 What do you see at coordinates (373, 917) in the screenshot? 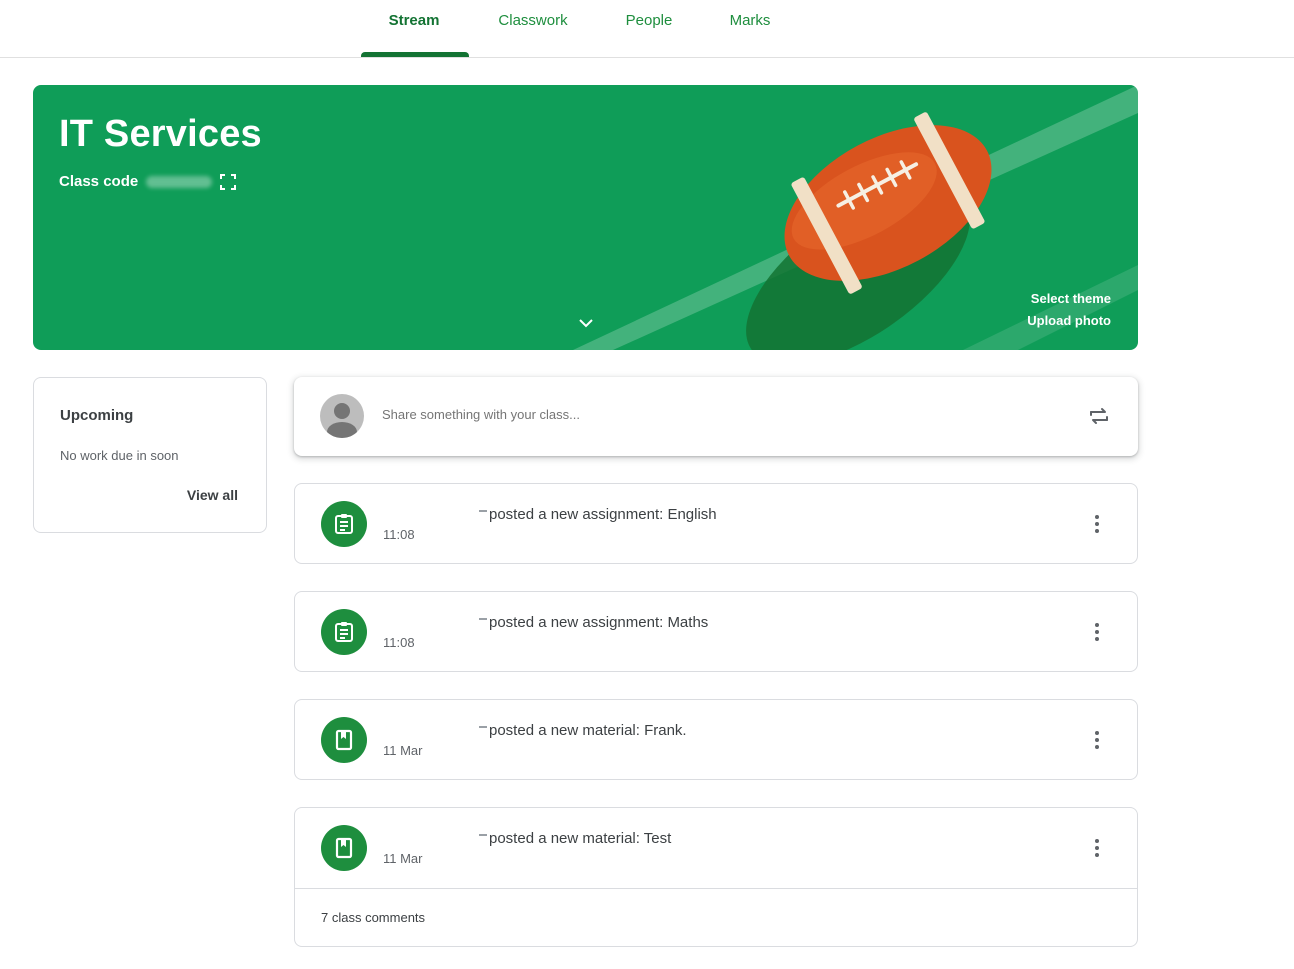
I see `class-comments-link: 7 class comments` at bounding box center [373, 917].